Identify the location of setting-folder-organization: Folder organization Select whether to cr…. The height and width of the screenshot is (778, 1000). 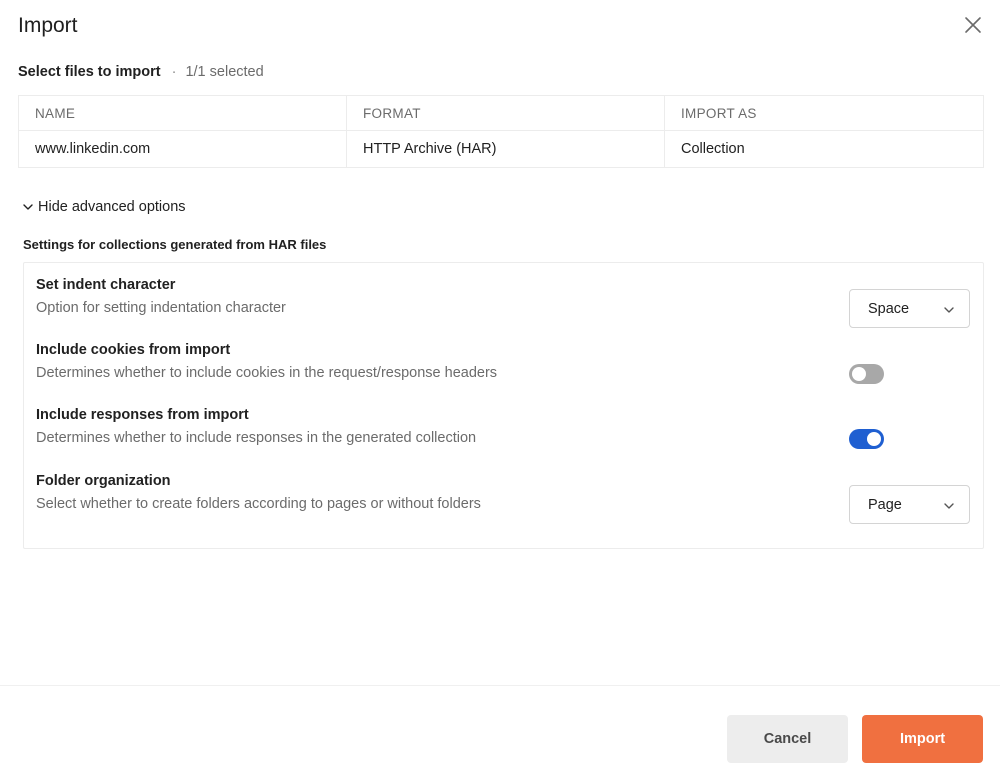
(258, 492).